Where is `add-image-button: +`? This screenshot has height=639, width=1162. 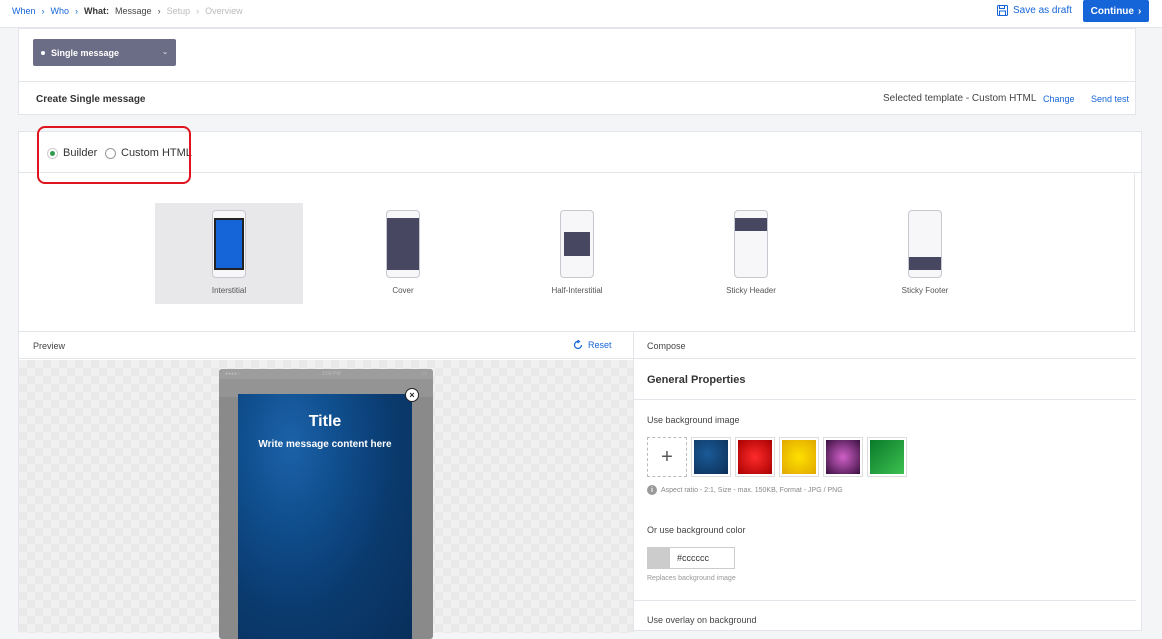 add-image-button: + is located at coordinates (667, 457).